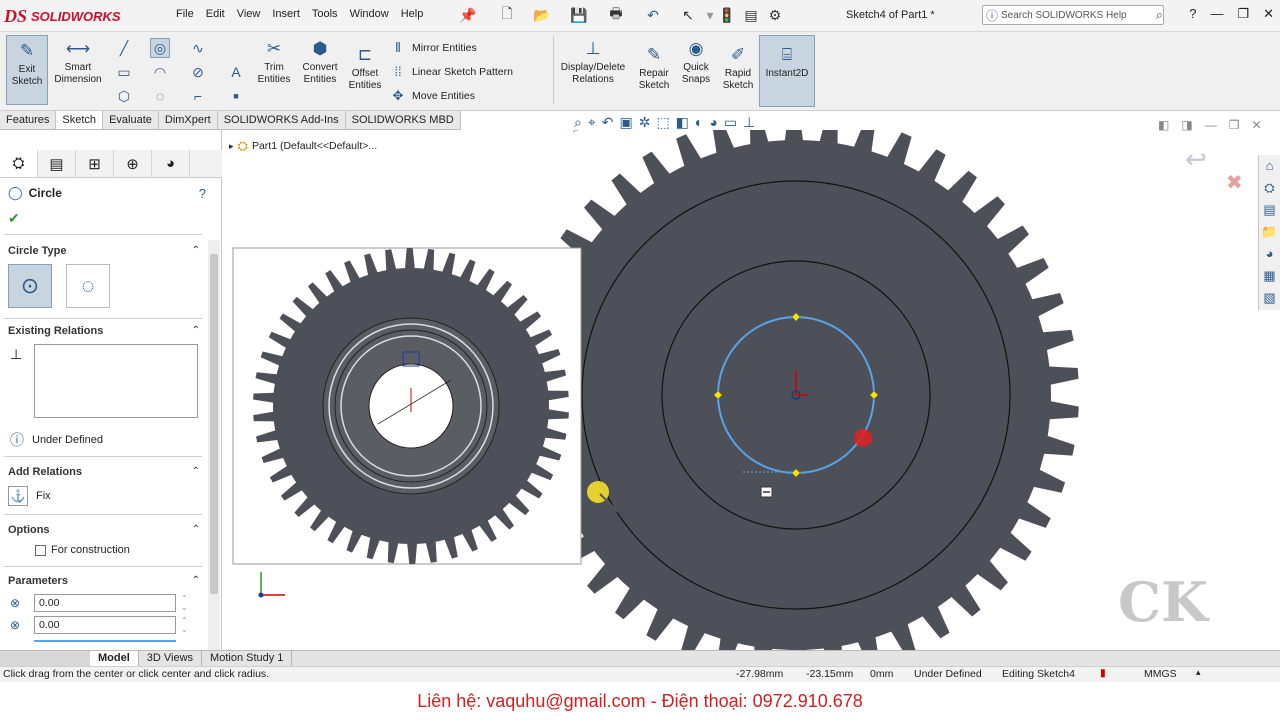  What do you see at coordinates (185, 14) in the screenshot?
I see `menu-file: File` at bounding box center [185, 14].